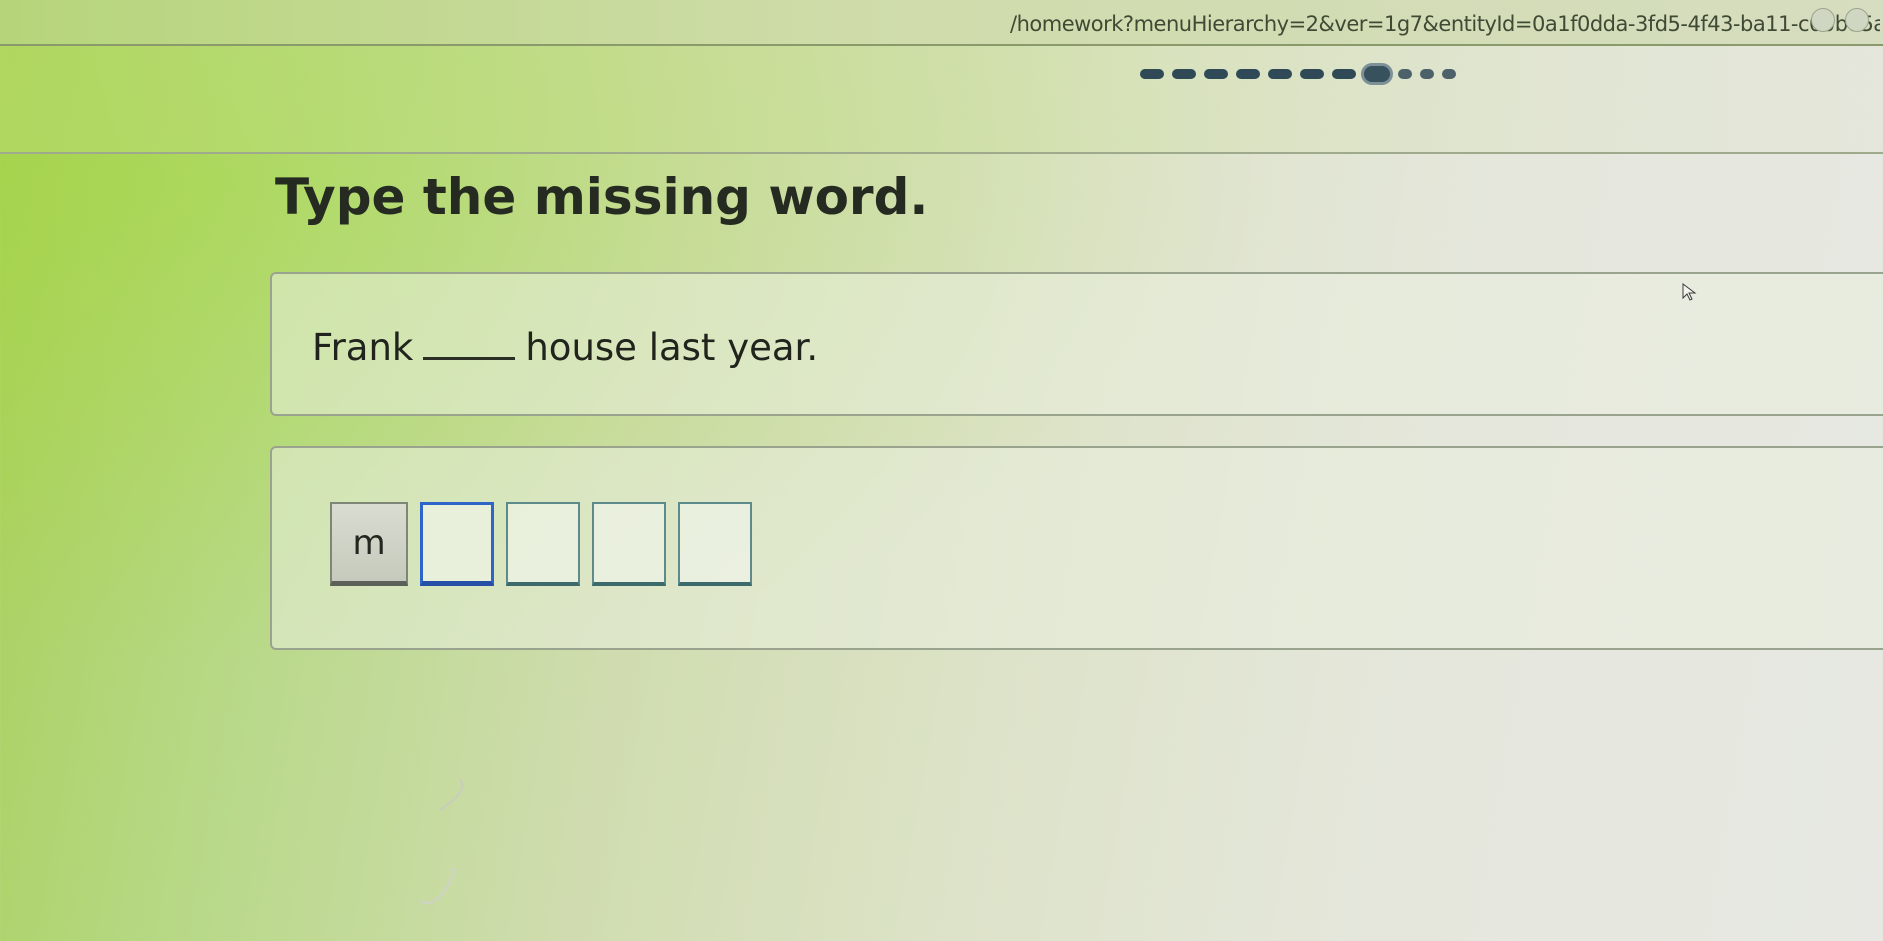 Image resolution: width=1883 pixels, height=941 pixels. I want to click on extension-icon, so click(1823, 20).